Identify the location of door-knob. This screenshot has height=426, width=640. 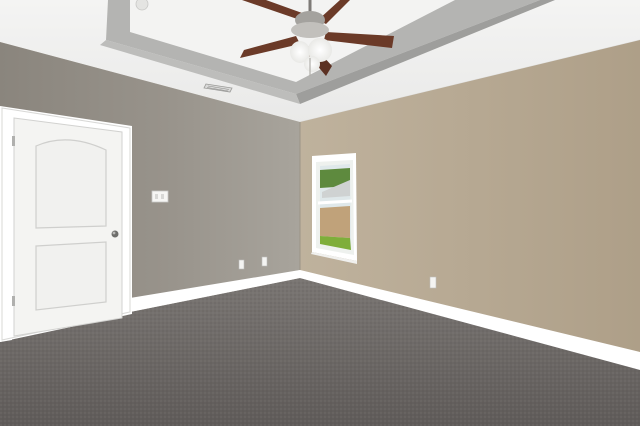
(115, 234).